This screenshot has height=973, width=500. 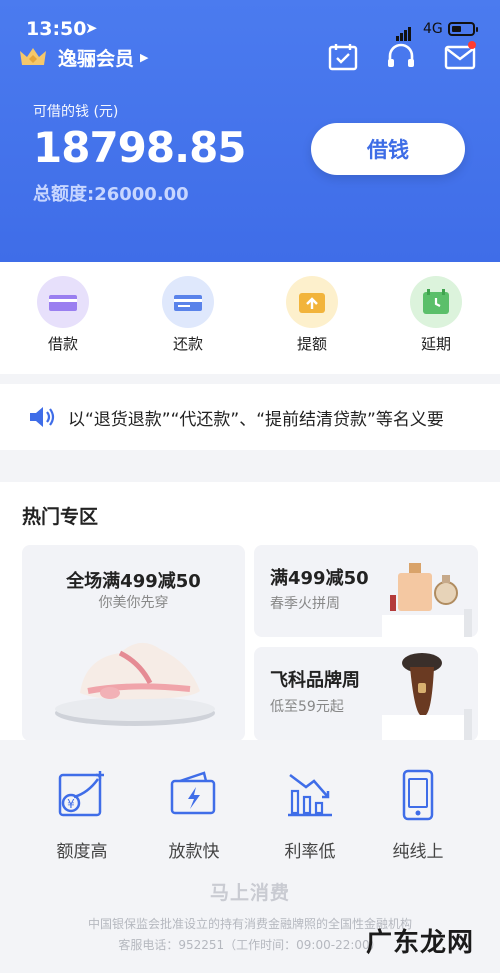 I want to click on mail-icon, so click(x=460, y=57).